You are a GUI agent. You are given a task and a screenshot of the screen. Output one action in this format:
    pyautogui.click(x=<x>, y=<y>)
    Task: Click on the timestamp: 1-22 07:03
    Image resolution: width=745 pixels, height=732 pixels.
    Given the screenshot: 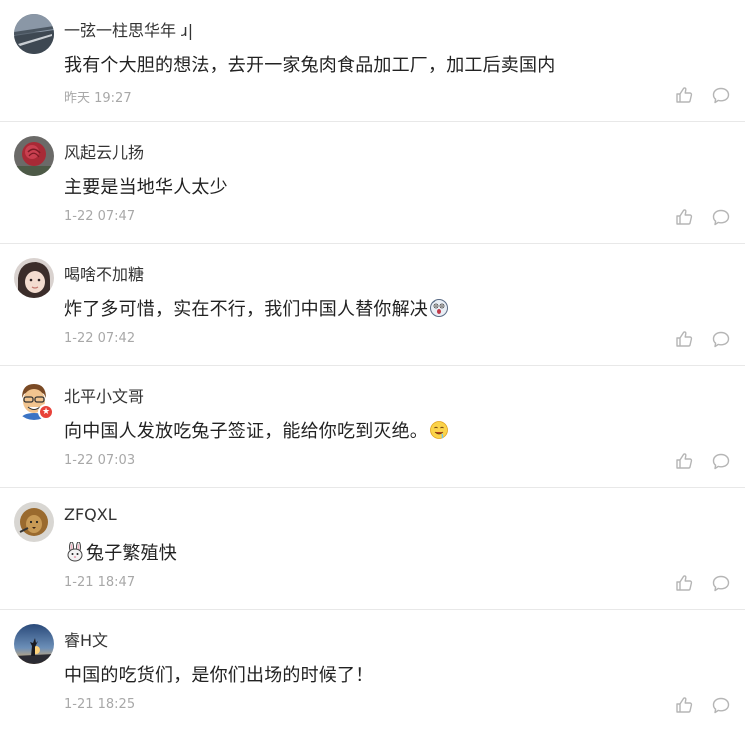 What is the action you would take?
    pyautogui.click(x=100, y=460)
    